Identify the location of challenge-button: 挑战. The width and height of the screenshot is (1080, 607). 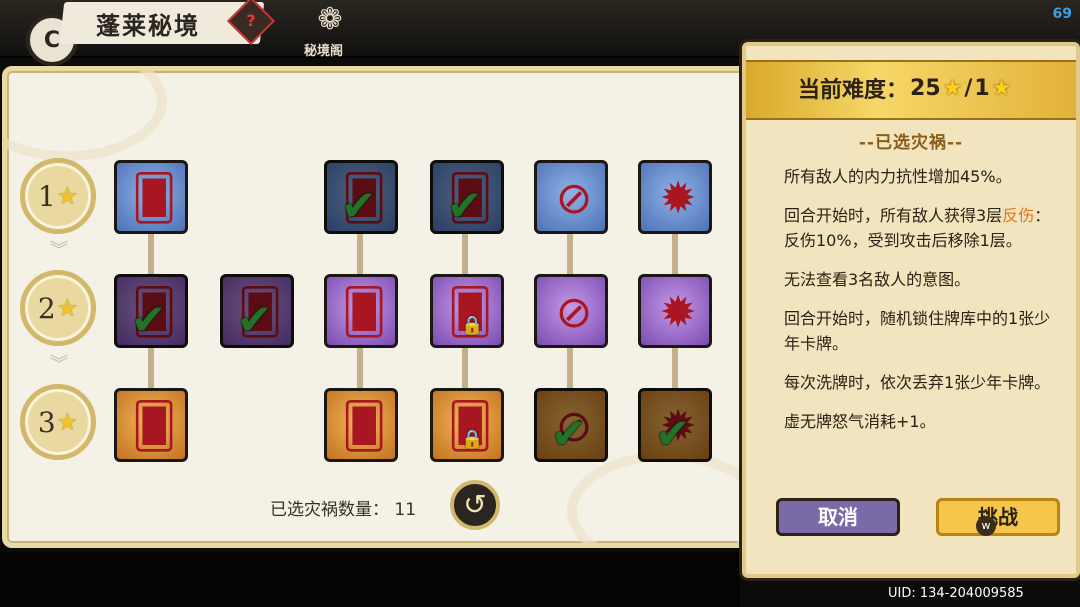
(998, 517).